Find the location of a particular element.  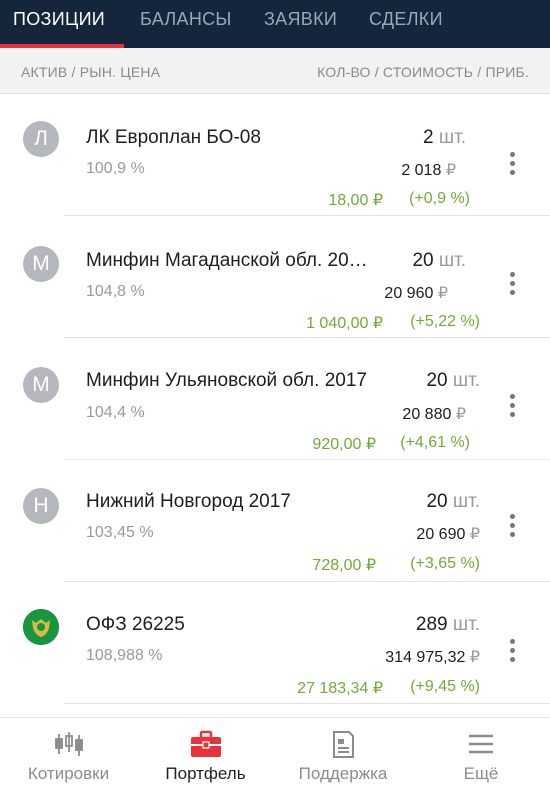

menu-icon is located at coordinates (481, 744).